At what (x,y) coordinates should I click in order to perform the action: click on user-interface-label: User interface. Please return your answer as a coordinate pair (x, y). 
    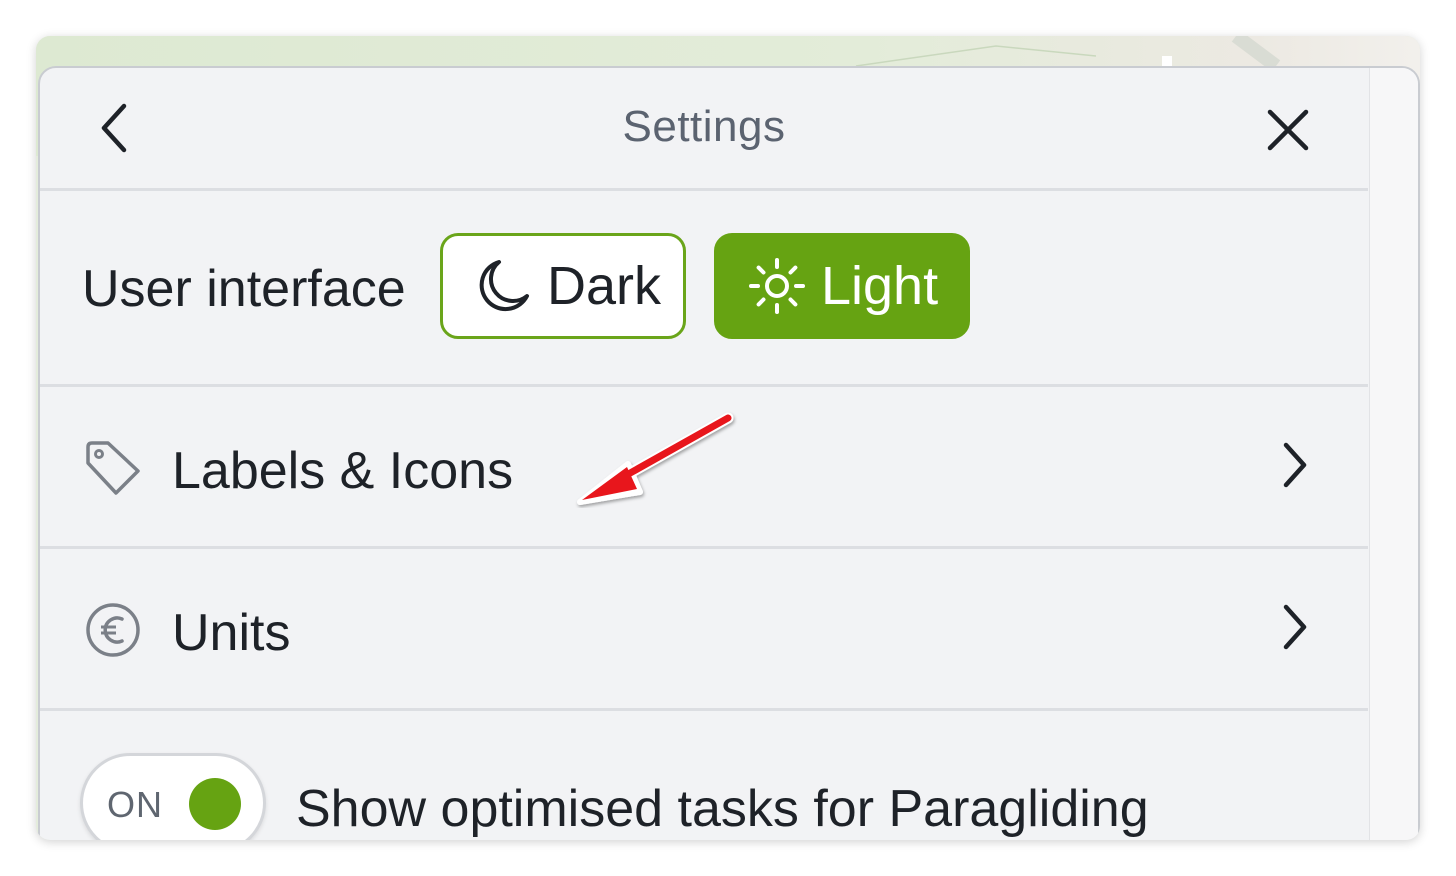
    Looking at the image, I should click on (244, 289).